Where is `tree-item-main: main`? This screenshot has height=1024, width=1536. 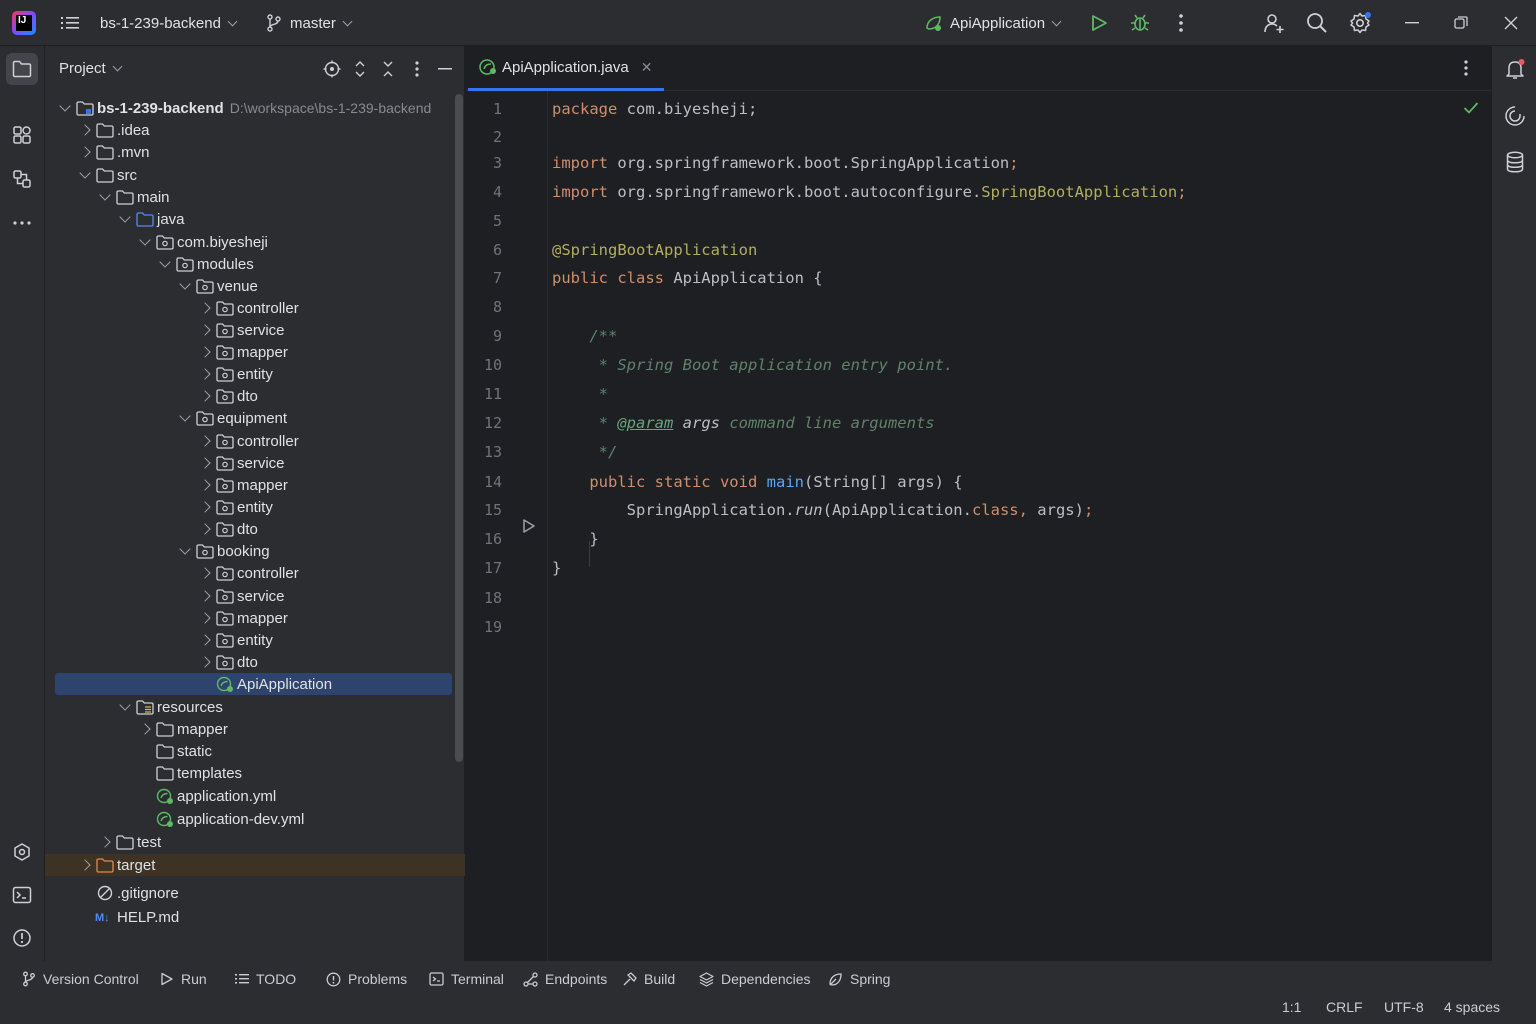
tree-item-main: main is located at coordinates (255, 197).